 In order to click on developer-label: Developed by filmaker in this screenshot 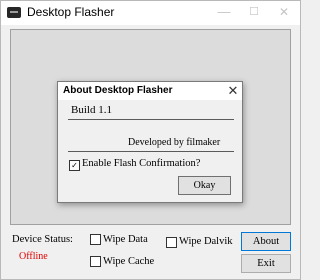, I will do `click(174, 142)`.